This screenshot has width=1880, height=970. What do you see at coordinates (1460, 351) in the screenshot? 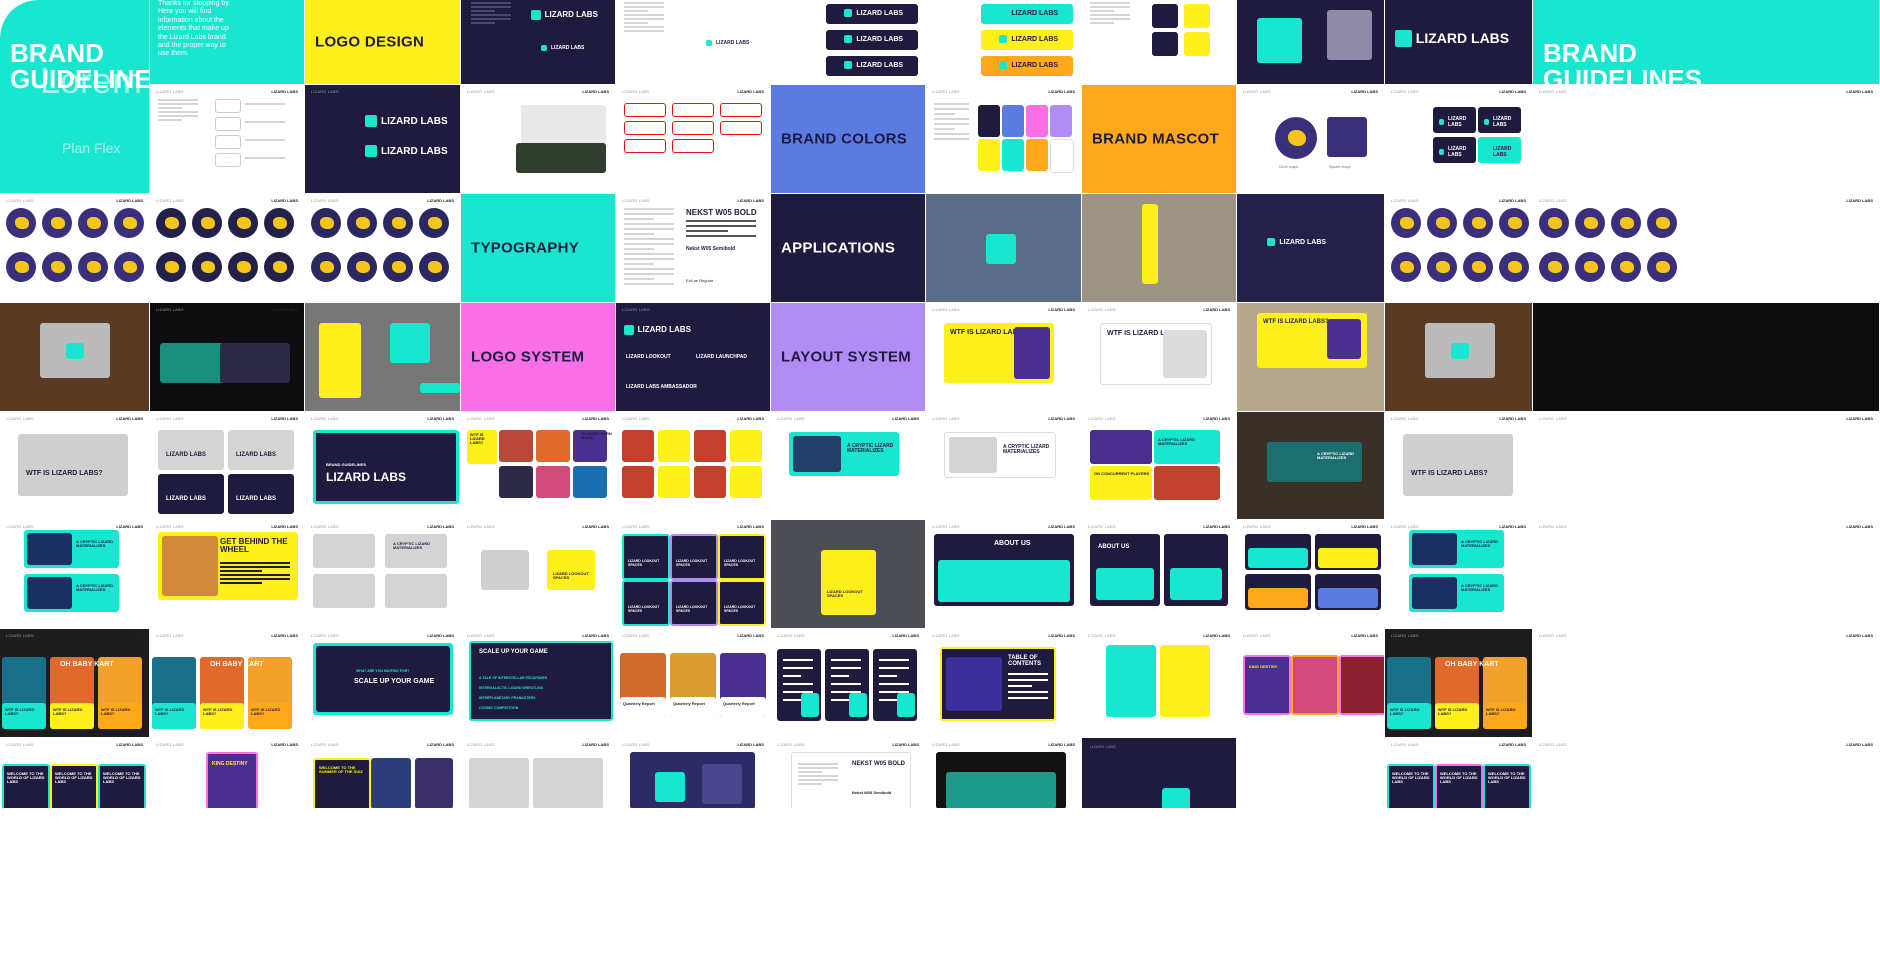
I see `laptop-logo` at bounding box center [1460, 351].